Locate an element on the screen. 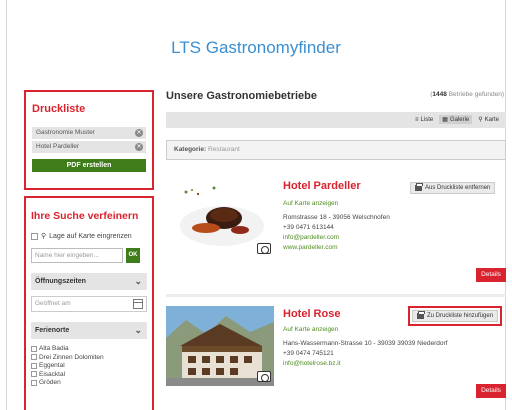  ferienort-label: Drei Zinnen Dolomiten is located at coordinates (71, 357).